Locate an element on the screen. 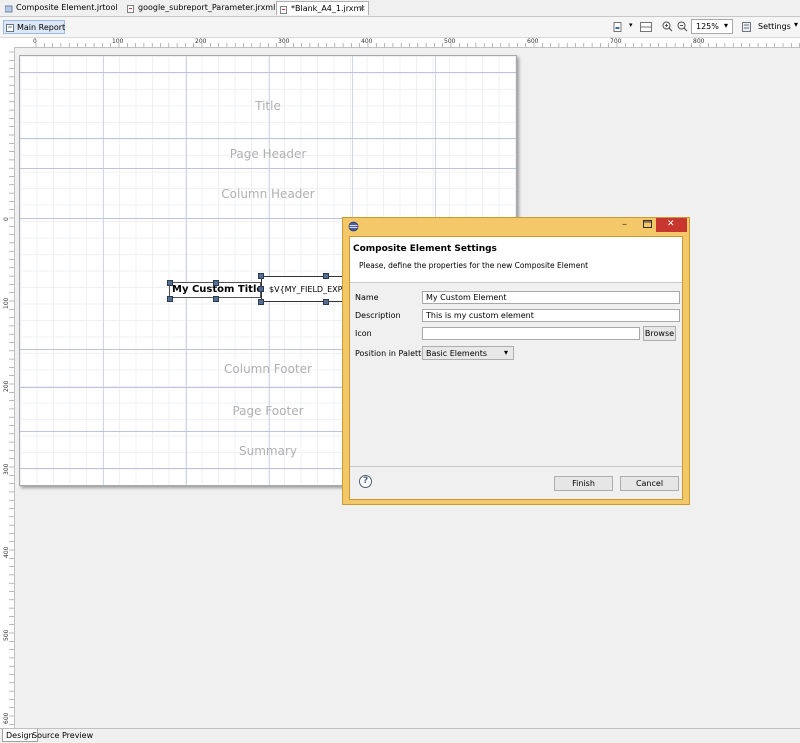 The height and width of the screenshot is (743, 800). title-band: Title is located at coordinates (268, 106).